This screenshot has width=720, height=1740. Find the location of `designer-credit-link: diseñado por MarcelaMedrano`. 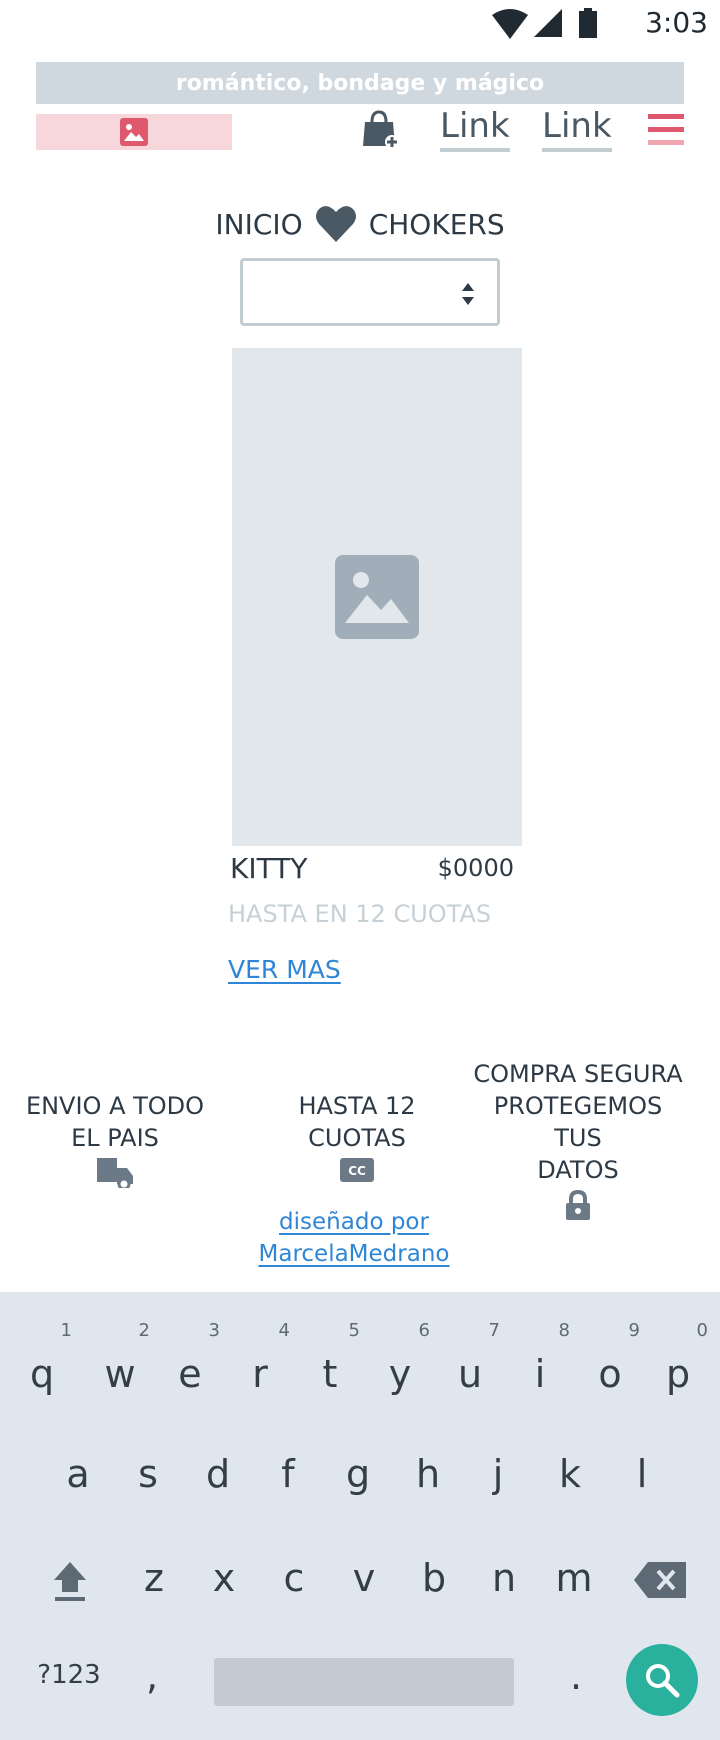

designer-credit-link: diseñado por MarcelaMedrano is located at coordinates (354, 1238).